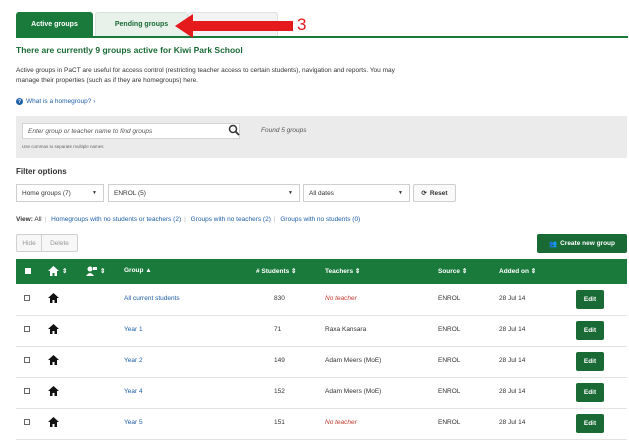 The image size is (629, 440). I want to click on question-icon: ?, so click(19, 101).